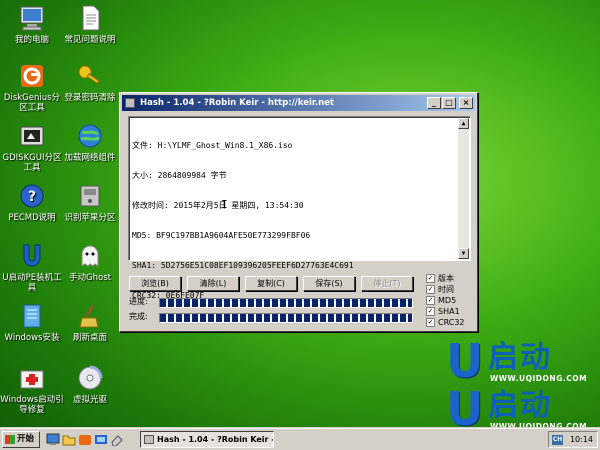 Image resolution: width=600 pixels, height=450 pixels. What do you see at coordinates (90, 322) in the screenshot?
I see `desktop-icon-refresh-desktop: 刷新桌面` at bounding box center [90, 322].